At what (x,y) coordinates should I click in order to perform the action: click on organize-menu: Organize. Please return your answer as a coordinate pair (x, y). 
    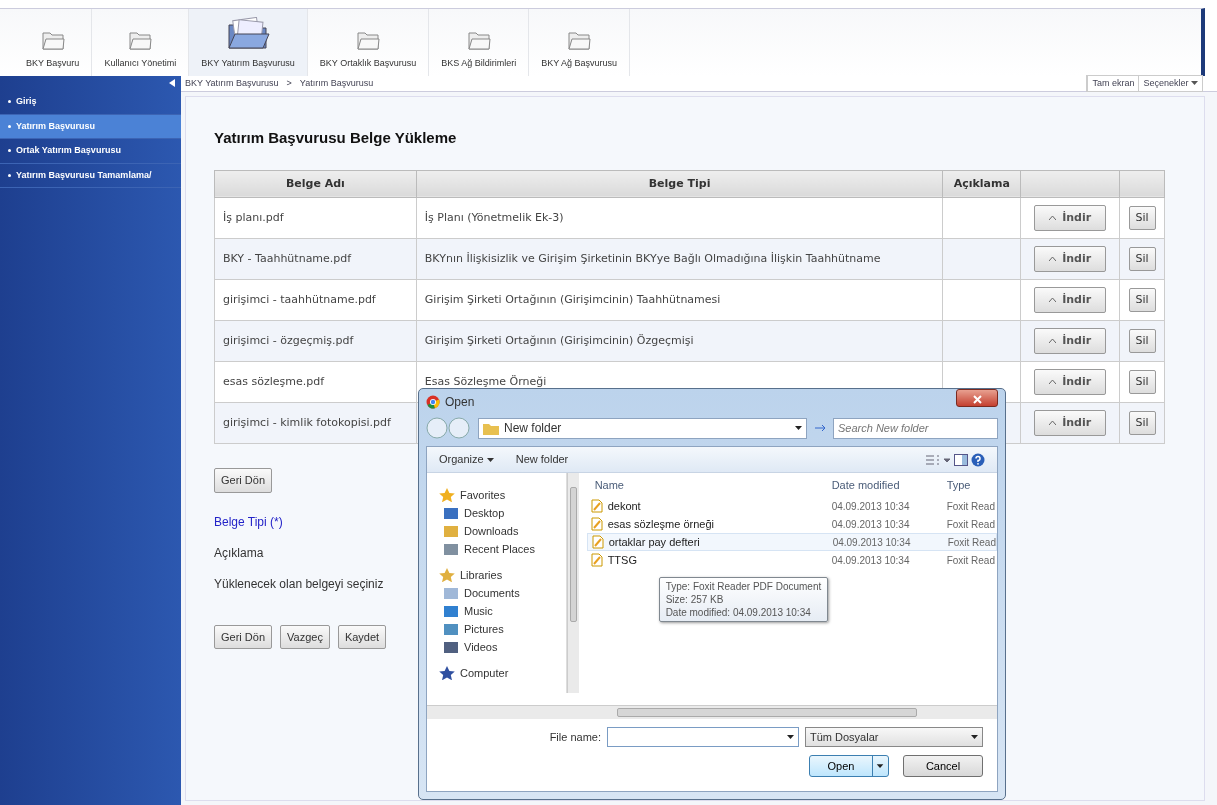
    Looking at the image, I should click on (466, 459).